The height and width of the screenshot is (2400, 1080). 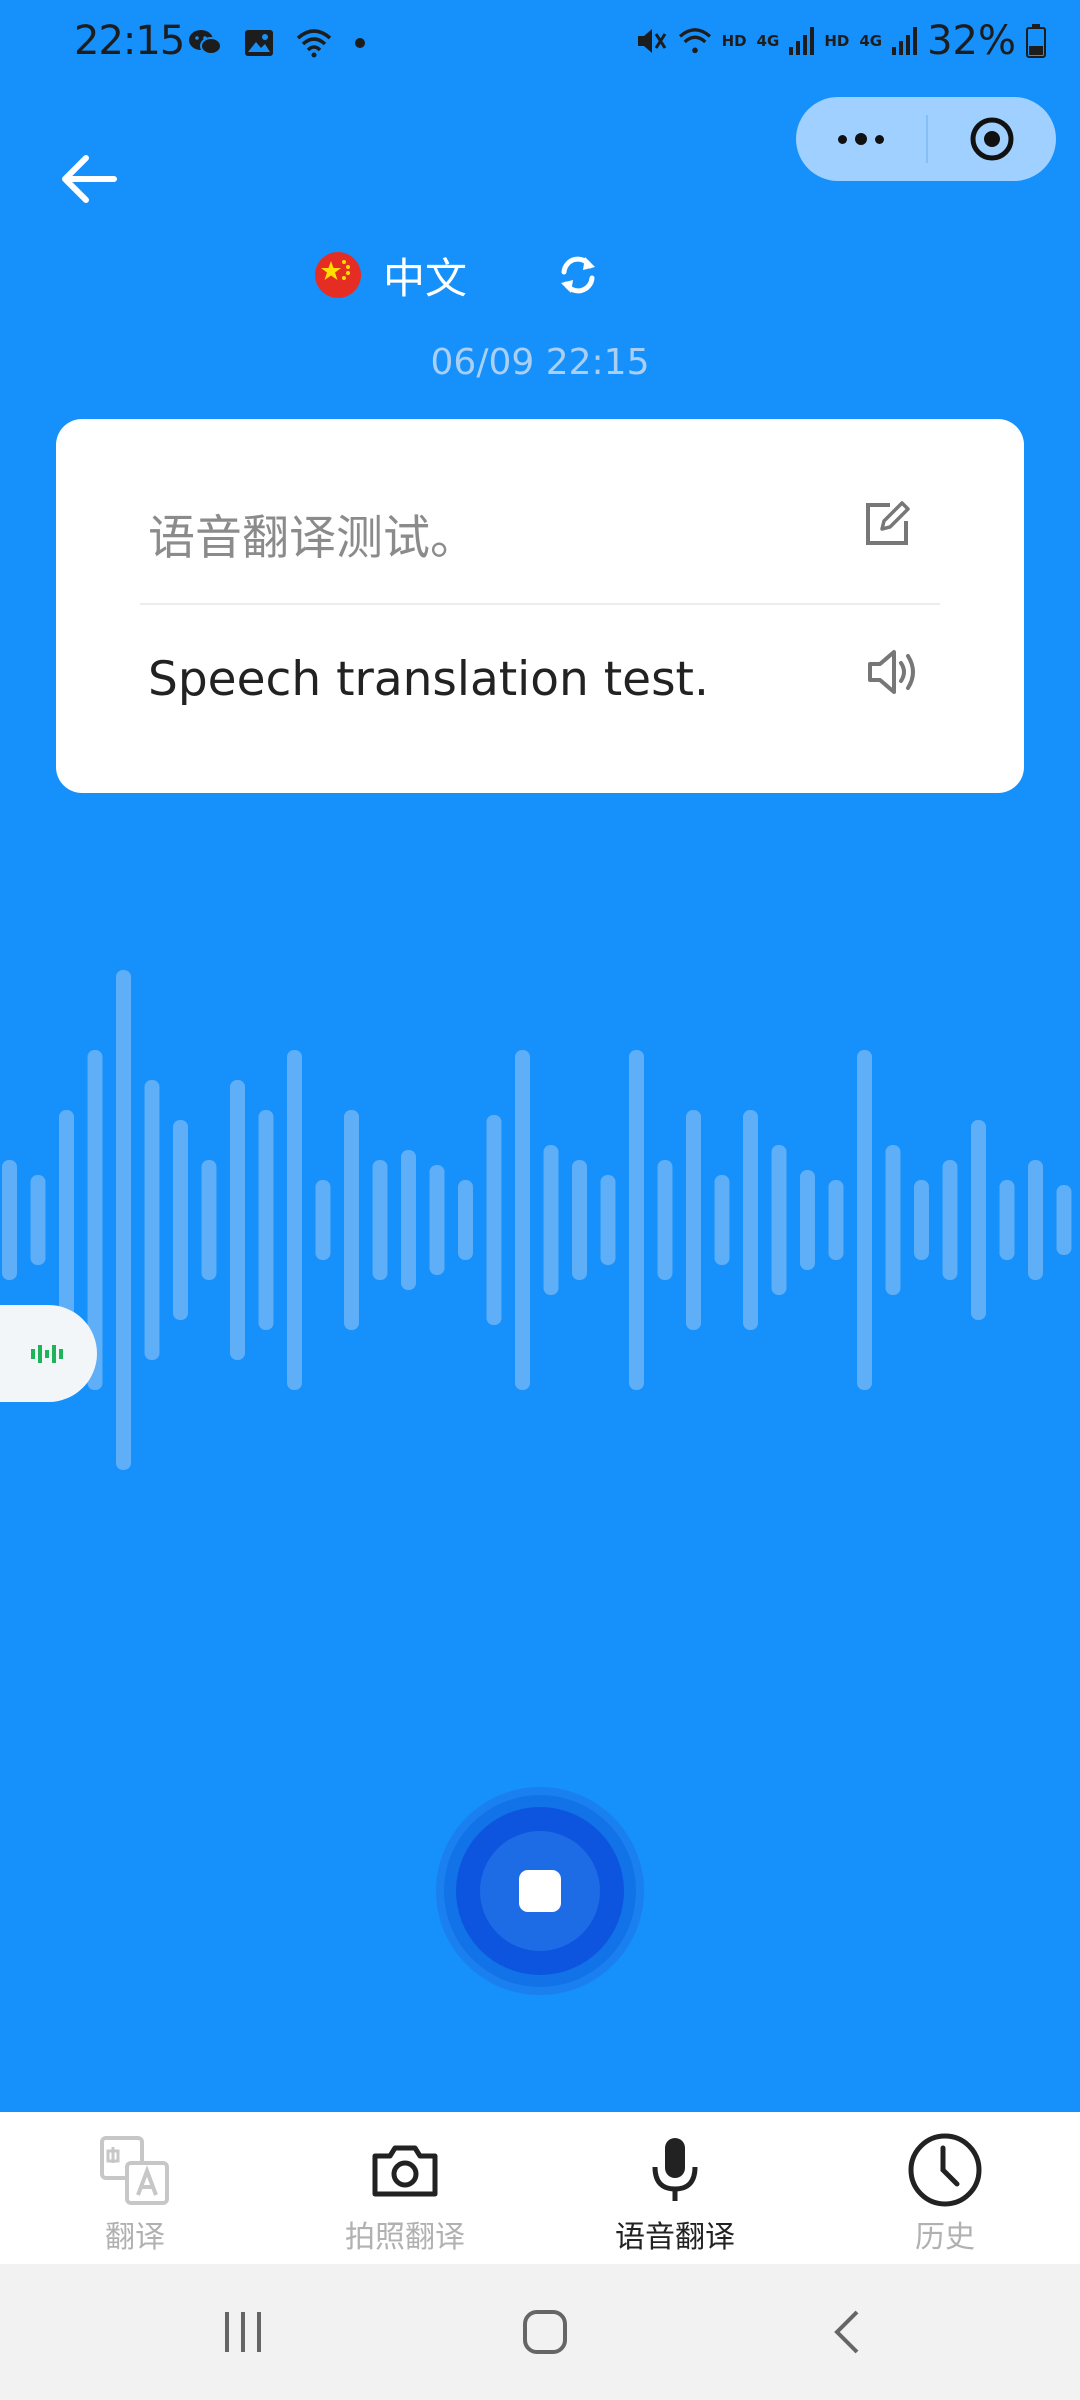 What do you see at coordinates (205, 42) in the screenshot?
I see `wechat-icon` at bounding box center [205, 42].